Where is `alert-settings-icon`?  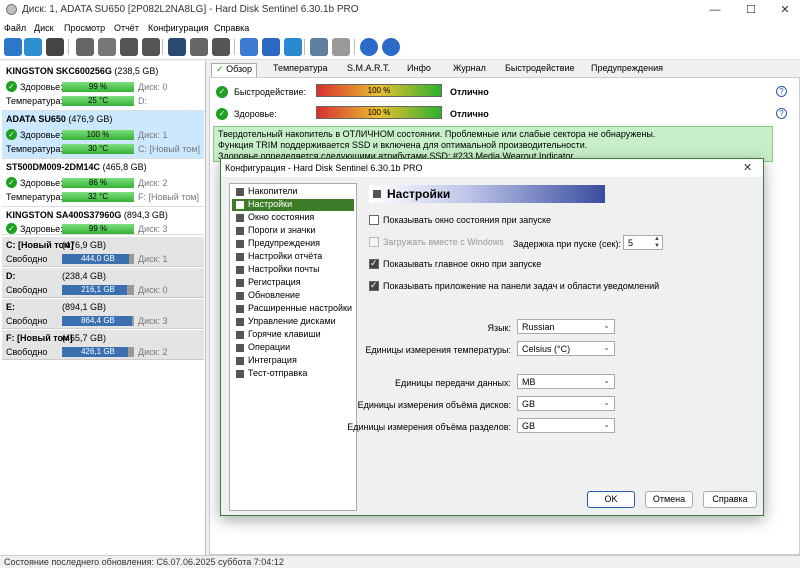 alert-settings-icon is located at coordinates (341, 47).